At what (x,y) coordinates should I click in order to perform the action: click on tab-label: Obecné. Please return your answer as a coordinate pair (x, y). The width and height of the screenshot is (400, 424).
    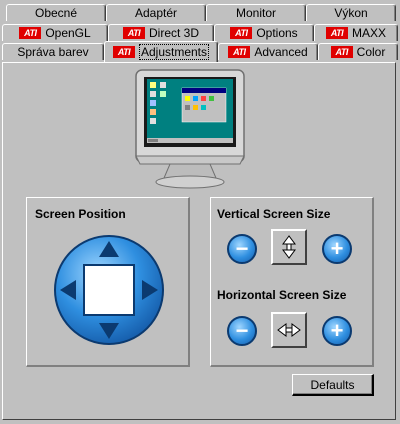
    Looking at the image, I should click on (56, 13).